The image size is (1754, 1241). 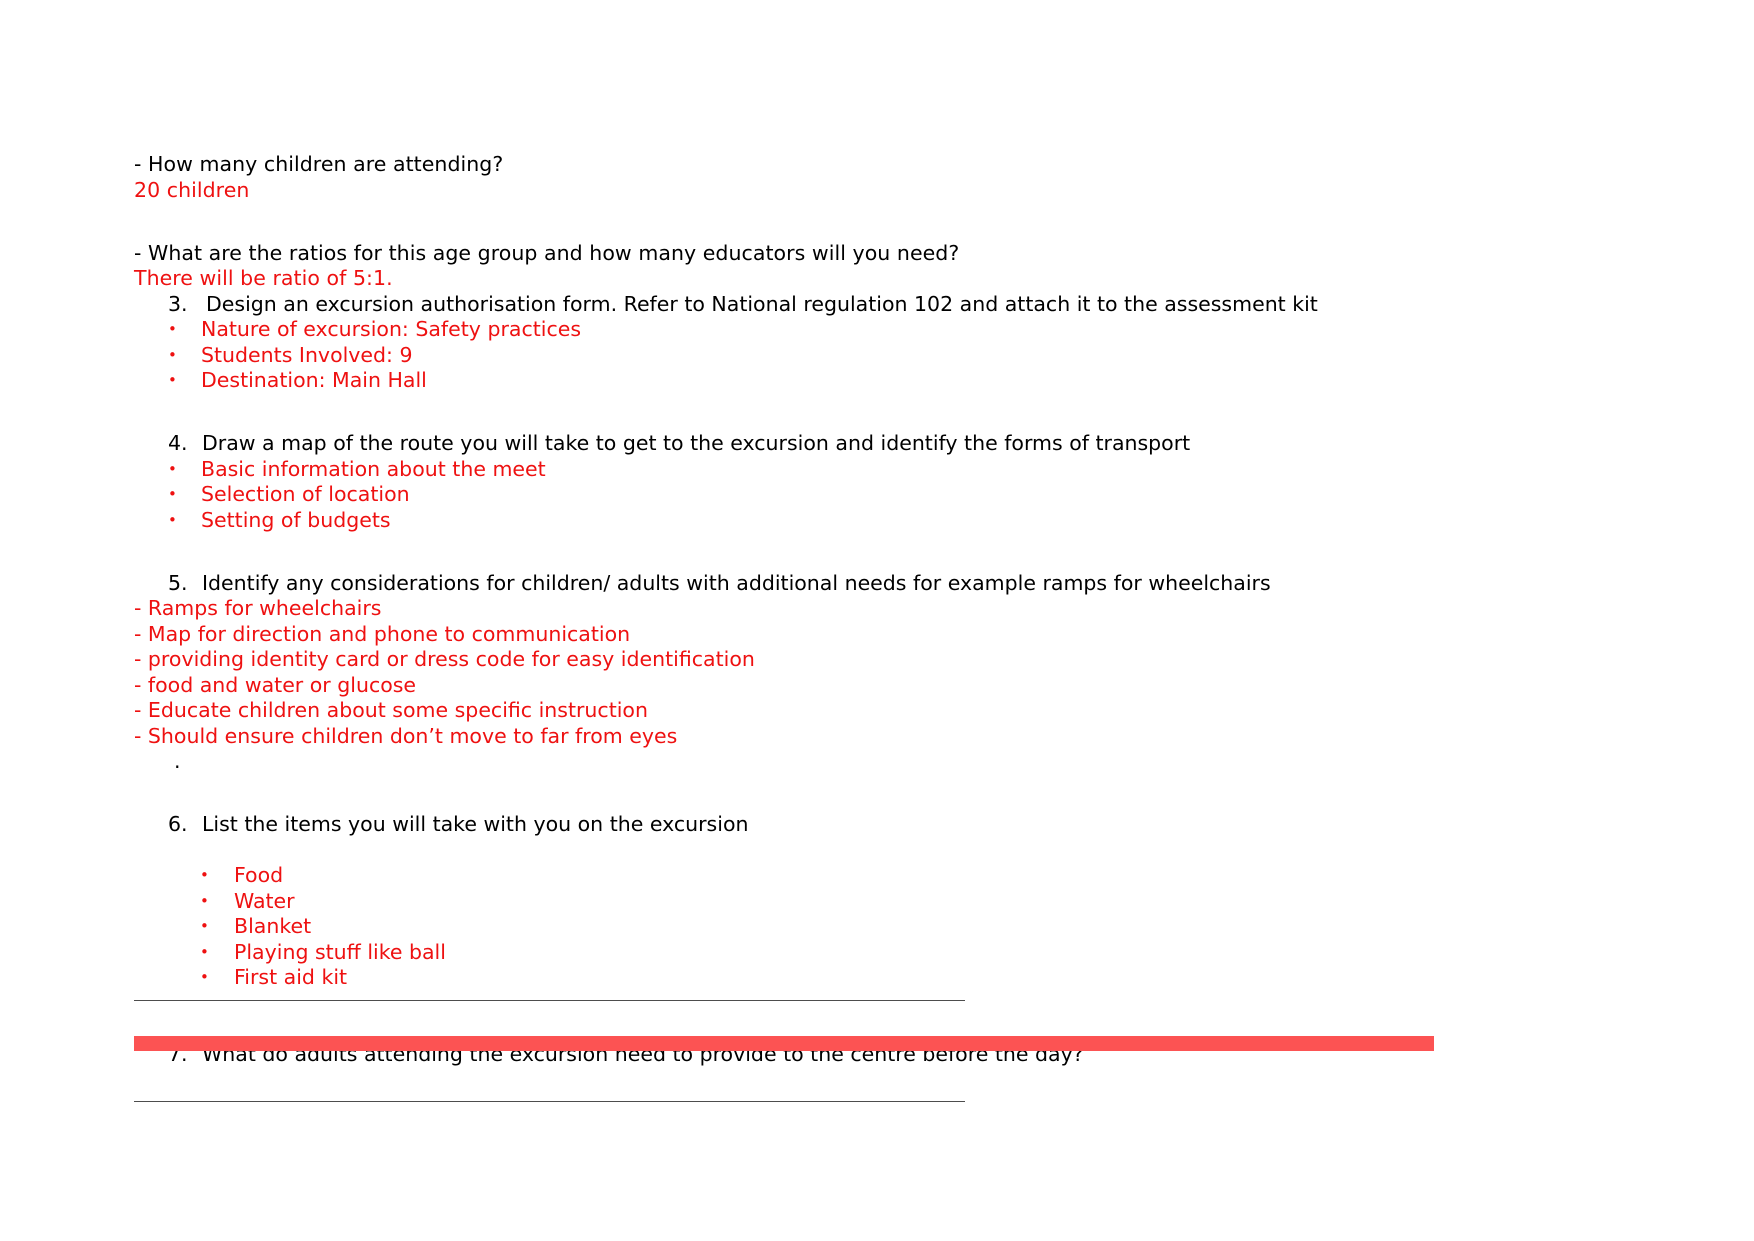 I want to click on list-item: • Setting of budgets, so click(x=869, y=521).